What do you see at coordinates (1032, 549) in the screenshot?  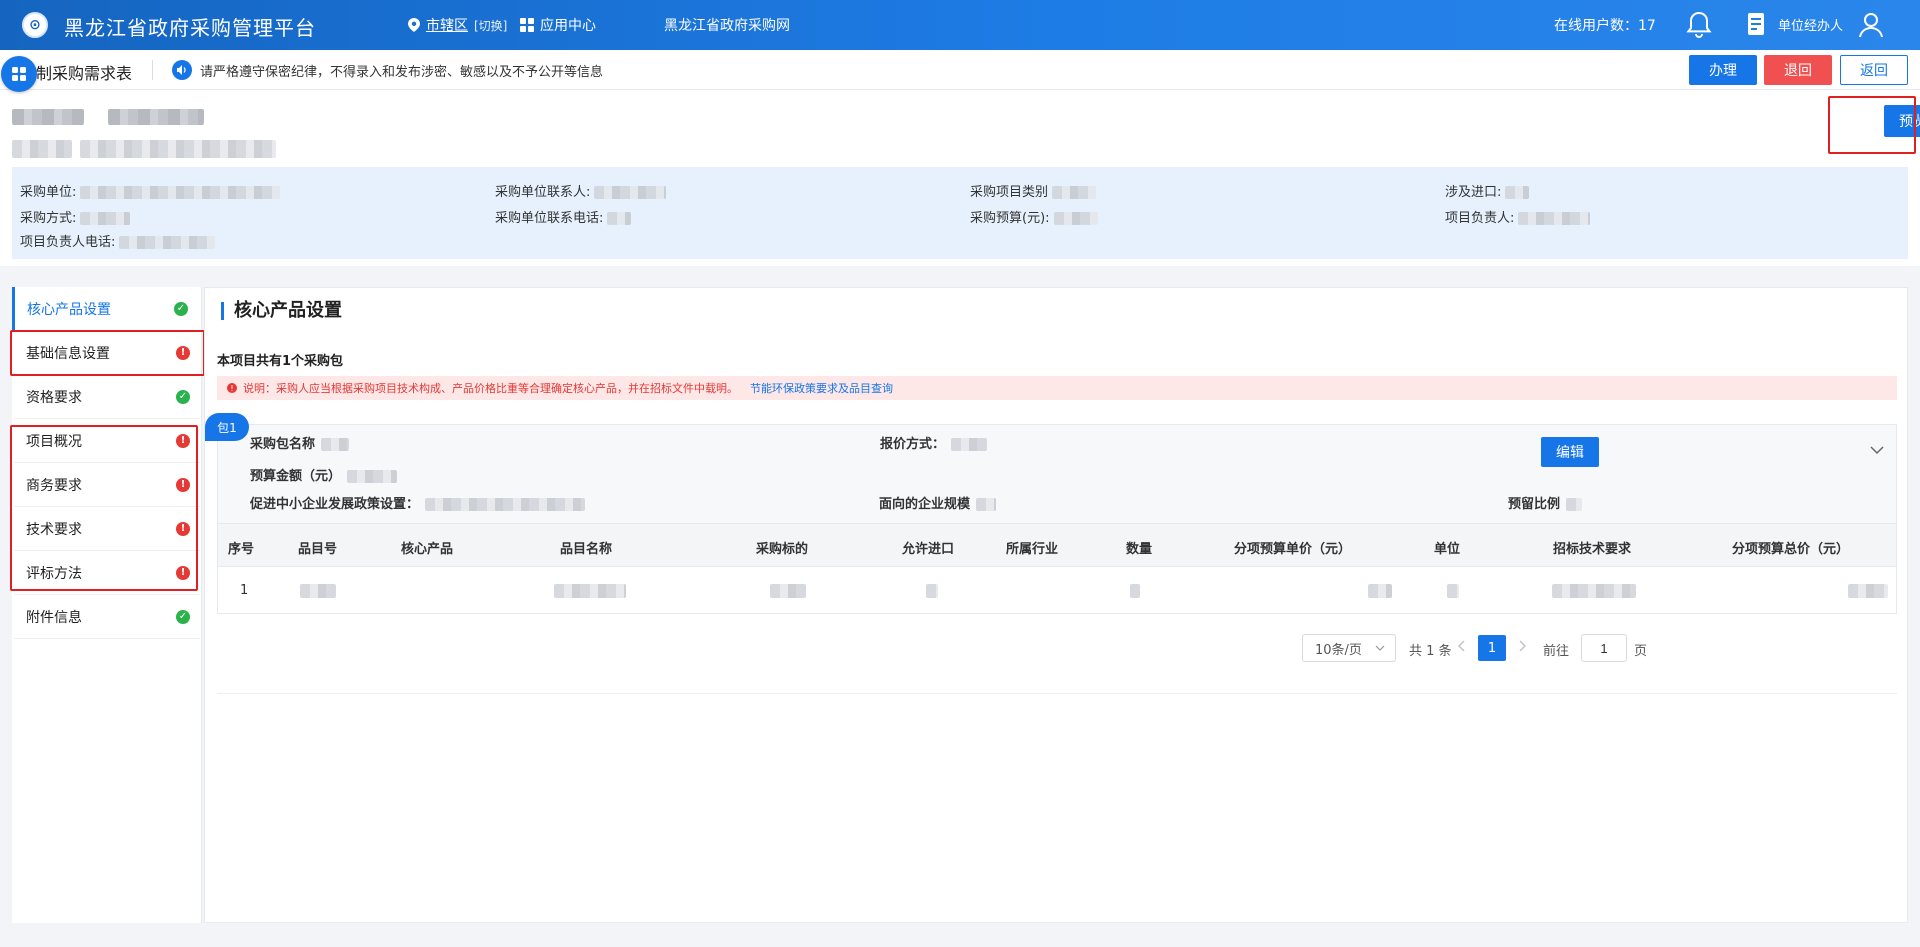 I see `th-industry: 所属行业` at bounding box center [1032, 549].